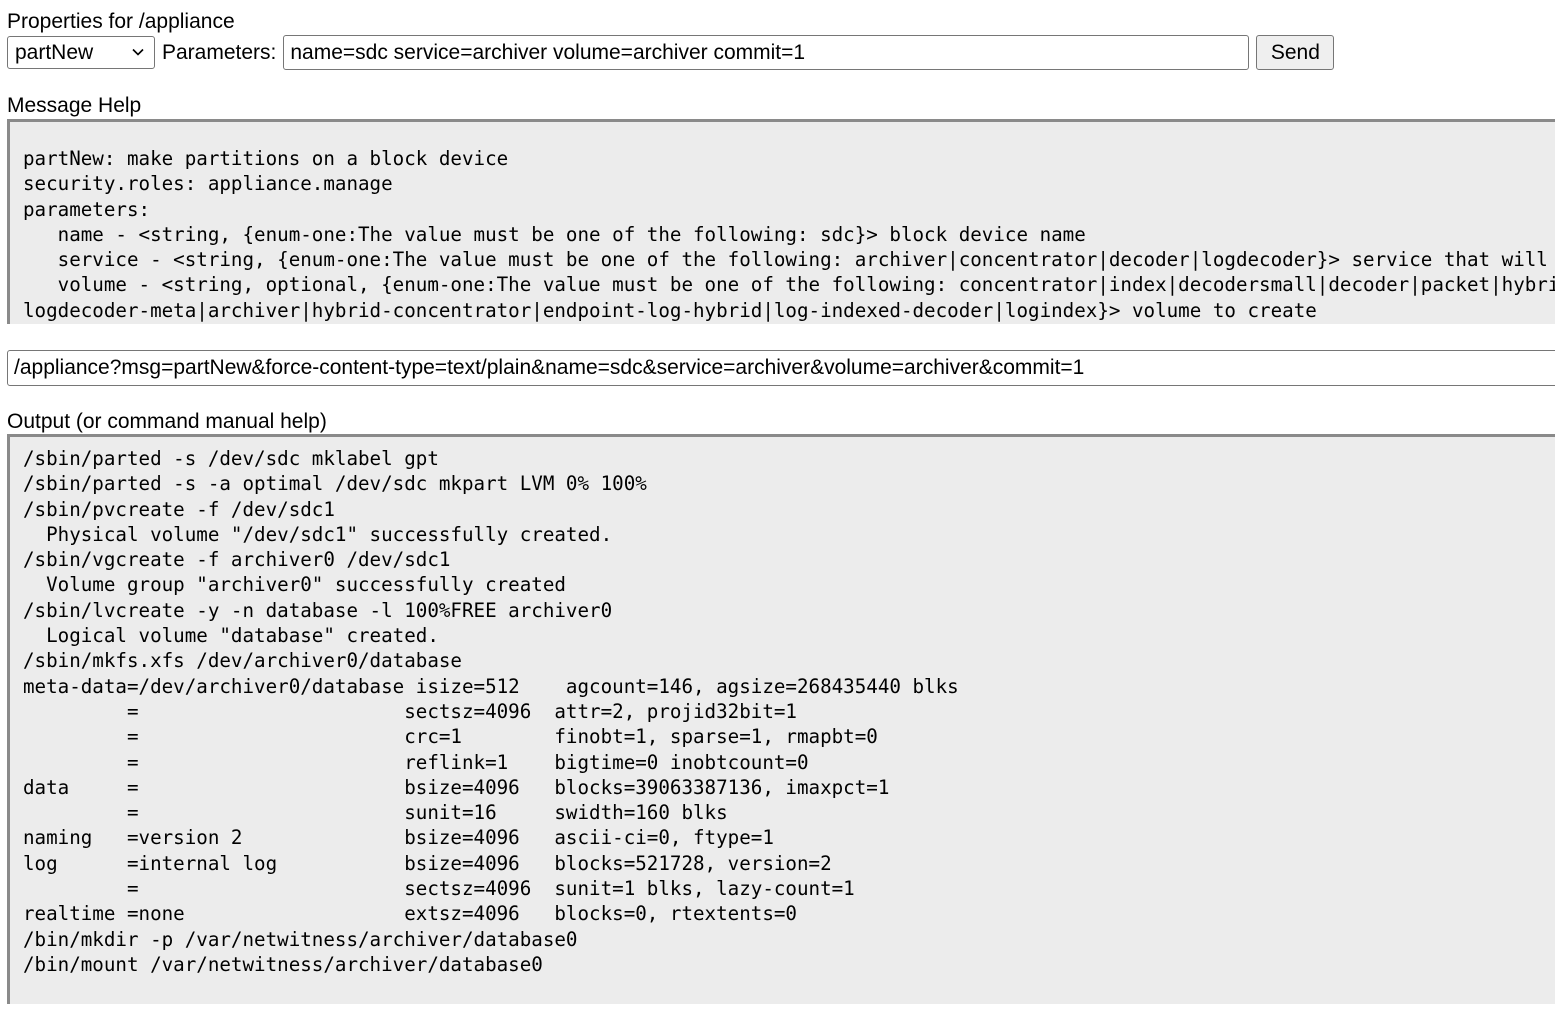  Describe the element at coordinates (121, 21) in the screenshot. I see `page-title: Properties for /appliance` at that location.